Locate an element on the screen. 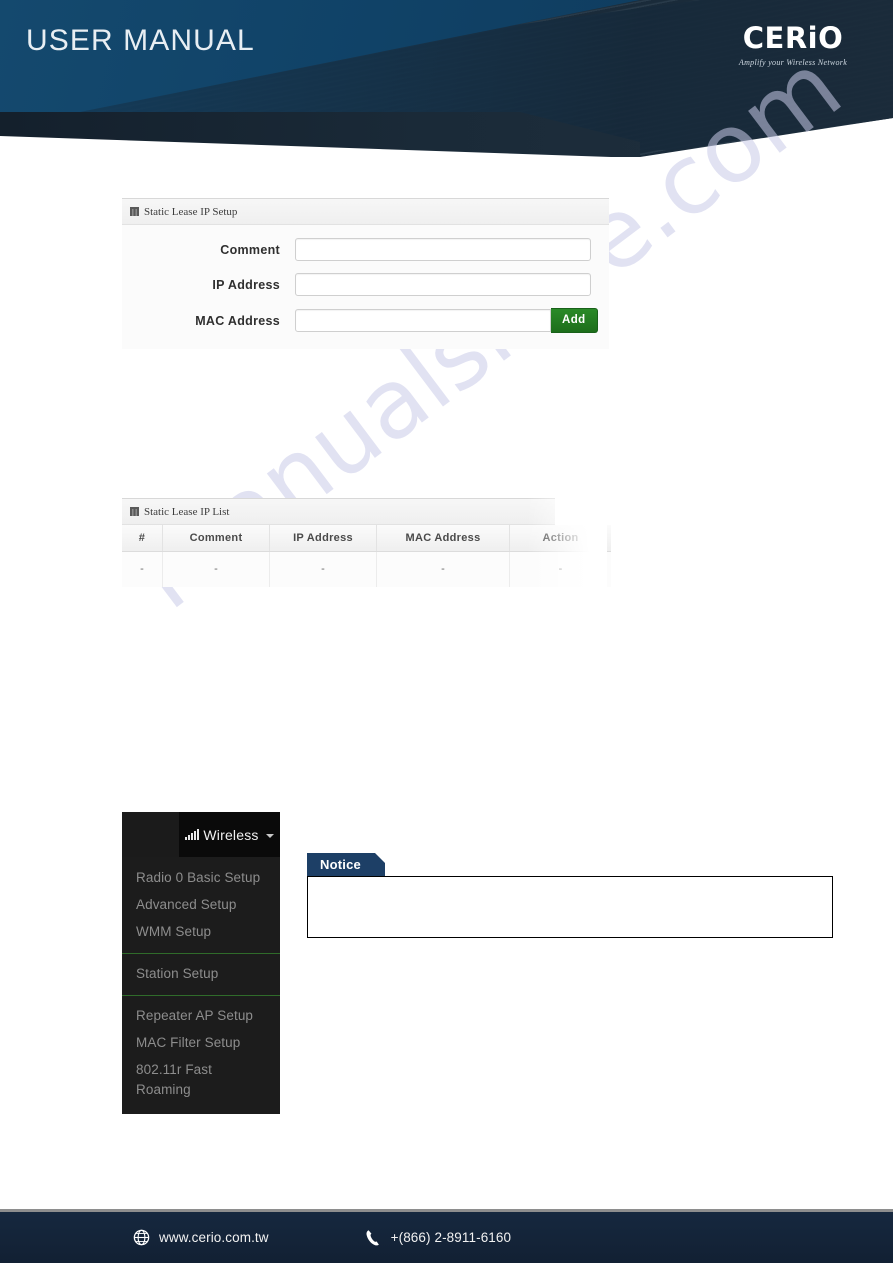 The width and height of the screenshot is (893, 1263). brand-name: CERiO is located at coordinates (793, 38).